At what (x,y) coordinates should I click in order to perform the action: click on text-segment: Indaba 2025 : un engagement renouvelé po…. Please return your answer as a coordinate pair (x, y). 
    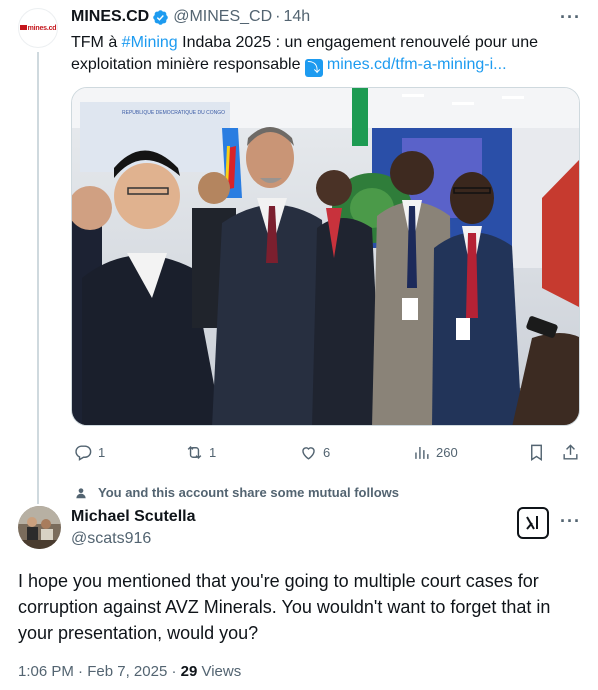
    Looking at the image, I should click on (357, 42).